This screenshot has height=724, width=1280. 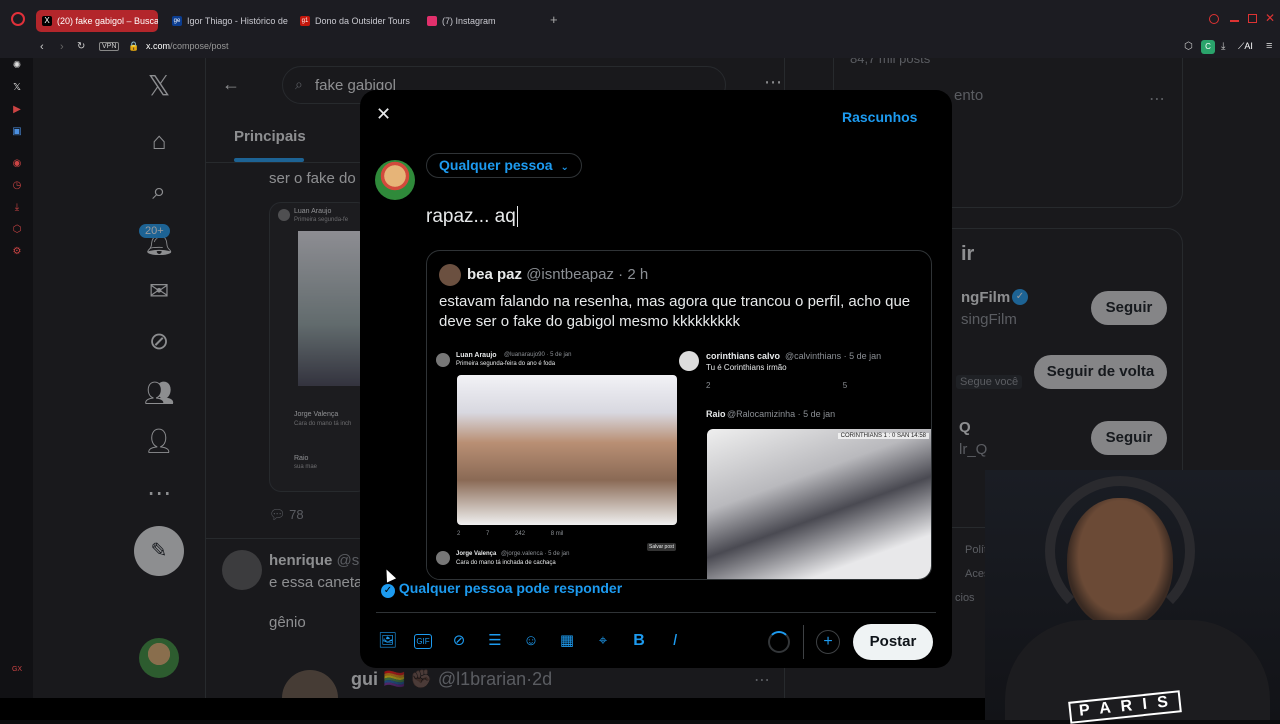 I want to click on drafts-link: Rascunhos, so click(x=879, y=117).